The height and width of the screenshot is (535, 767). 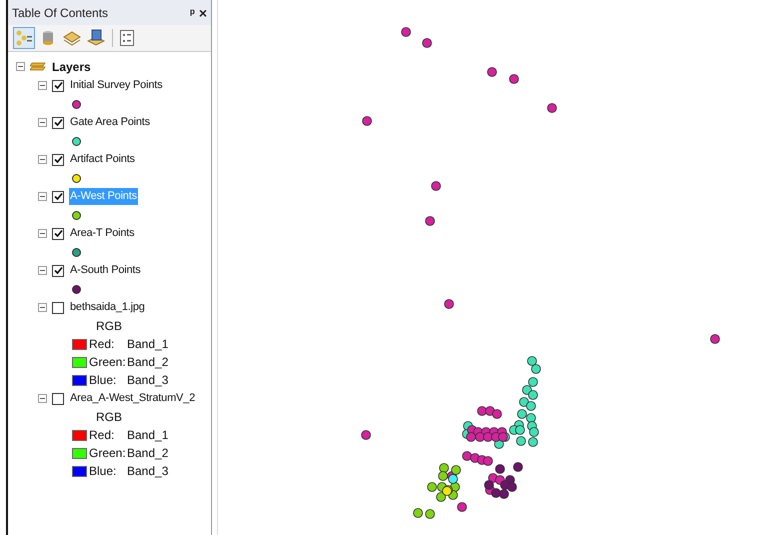 I want to click on stacked-layers-icon, so click(x=72, y=38).